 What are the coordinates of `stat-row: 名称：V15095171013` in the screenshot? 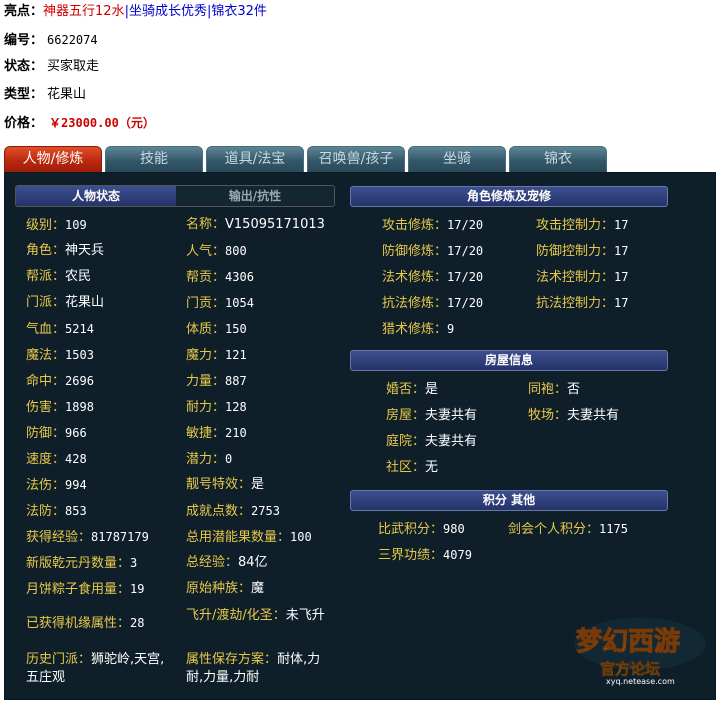 It's located at (255, 225).